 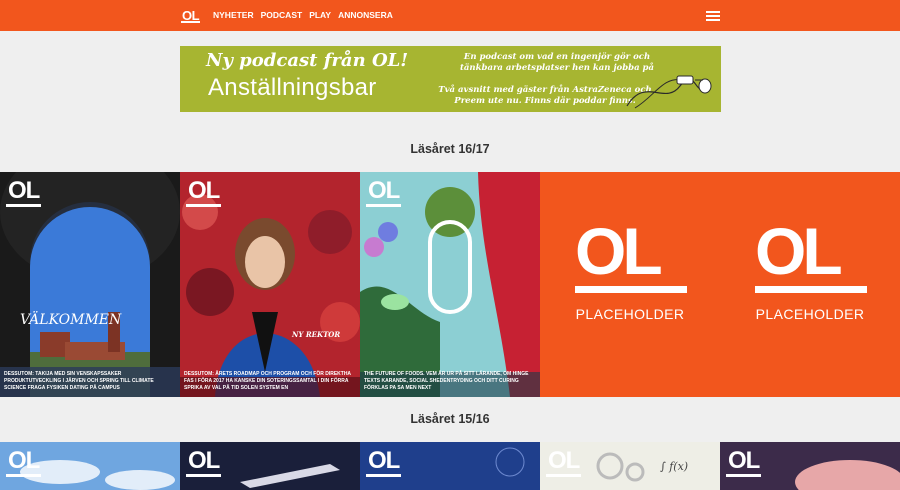 I want to click on main-nav: NYHETER PODCAST PLAY ANNONSERA, so click(x=303, y=15).